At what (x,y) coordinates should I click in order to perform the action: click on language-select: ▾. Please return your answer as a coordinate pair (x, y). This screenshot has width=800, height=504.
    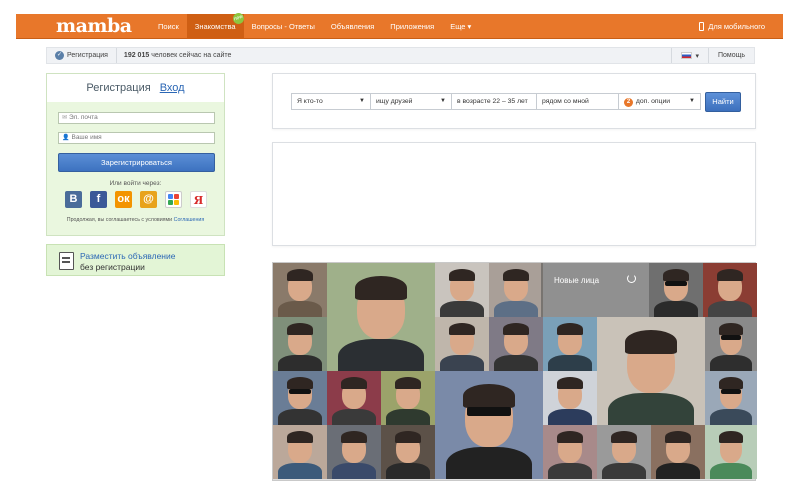
    Looking at the image, I should click on (689, 55).